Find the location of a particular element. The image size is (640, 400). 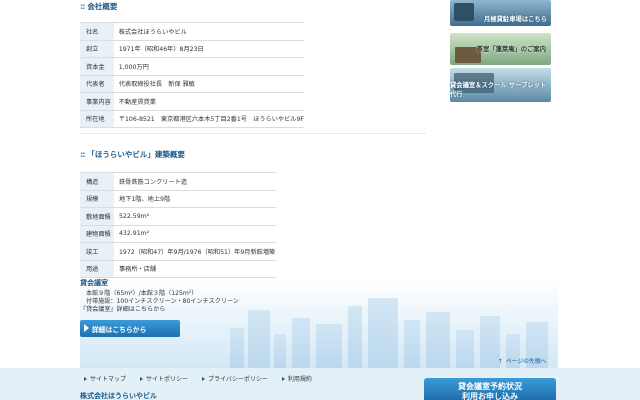

row-label: 代表者 is located at coordinates (97, 83).